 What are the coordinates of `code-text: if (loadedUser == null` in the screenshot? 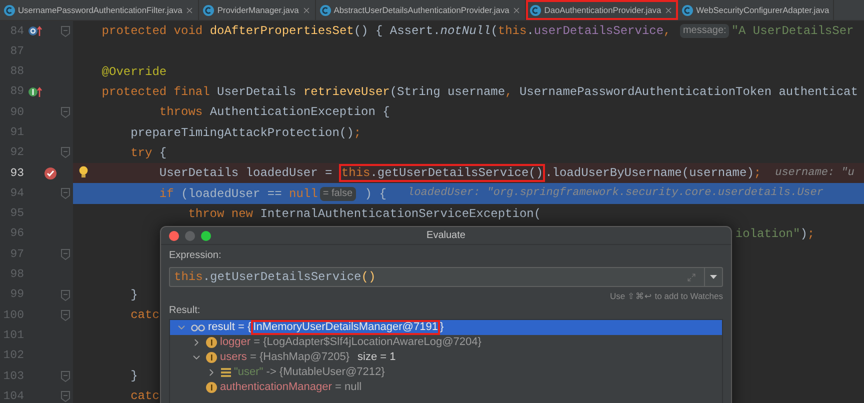 It's located at (238, 194).